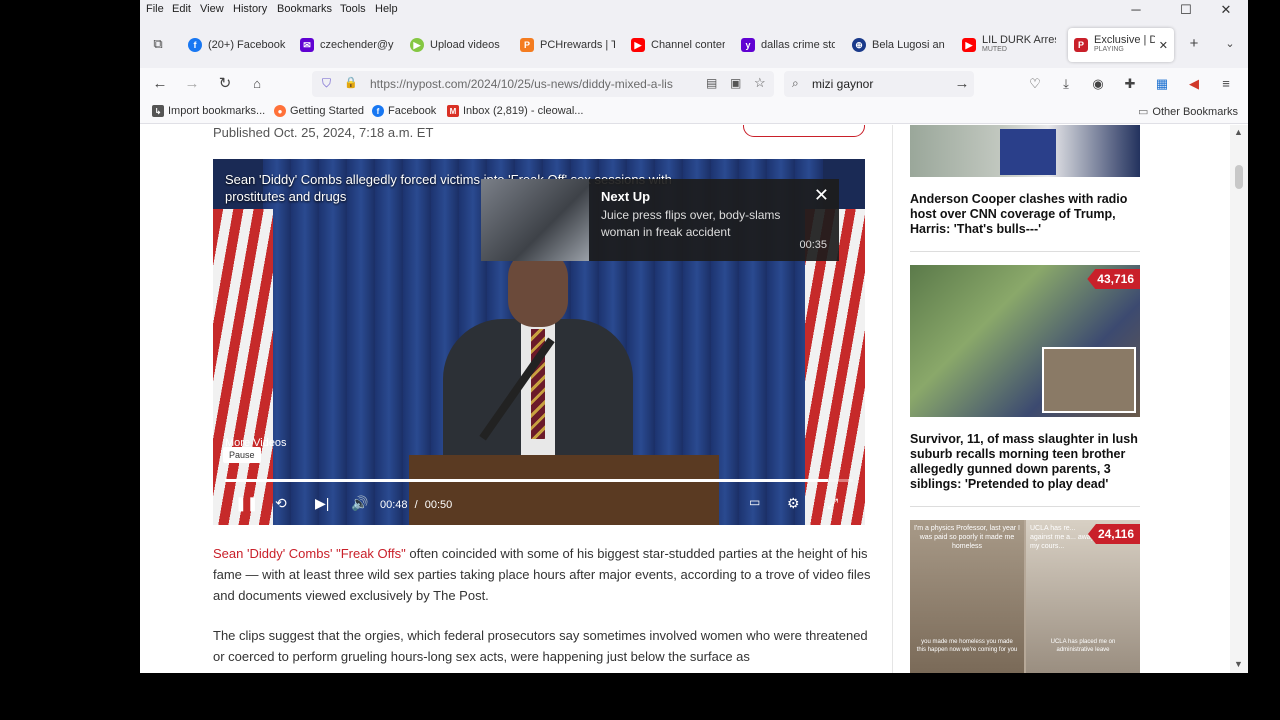 The image size is (1280, 720). I want to click on menu-tools: Tools, so click(353, 9).